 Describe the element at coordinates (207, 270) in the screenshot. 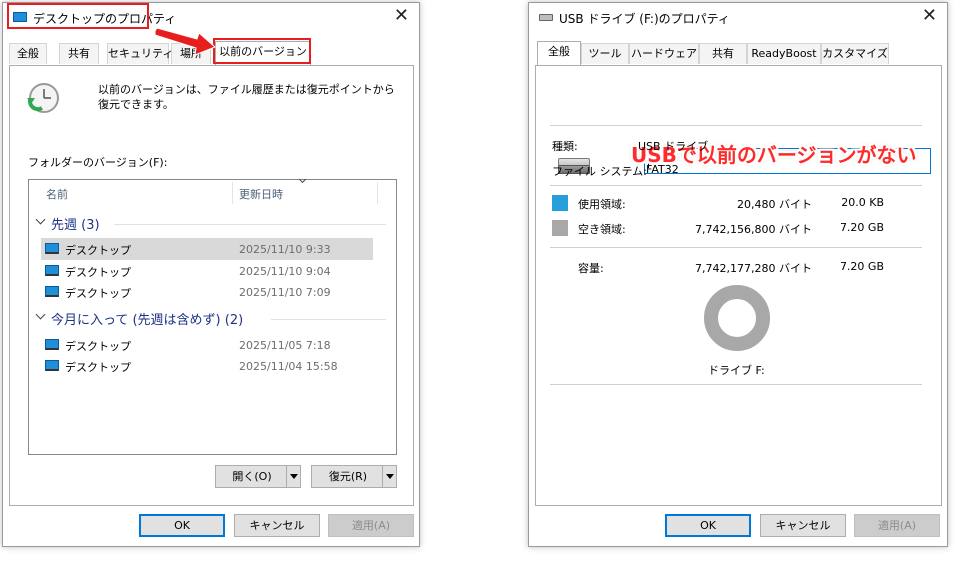

I see `list-item: デスクトップ 2025/11/10 9:04` at that location.